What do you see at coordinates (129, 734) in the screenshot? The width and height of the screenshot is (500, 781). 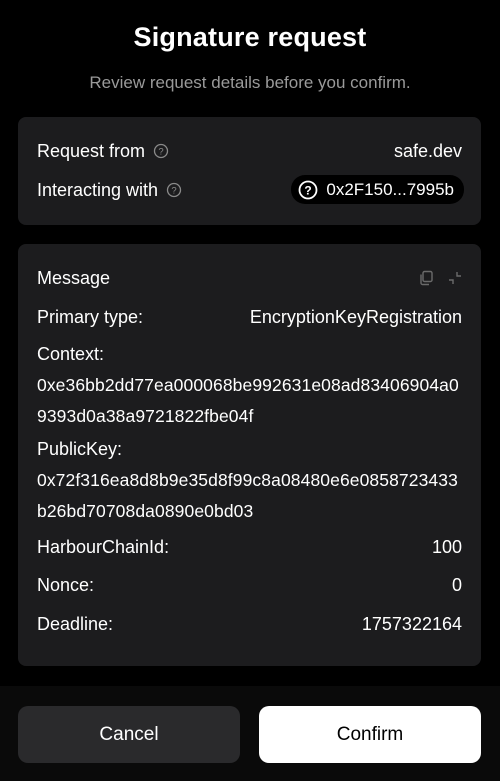 I see `cancel-button: Cancel` at bounding box center [129, 734].